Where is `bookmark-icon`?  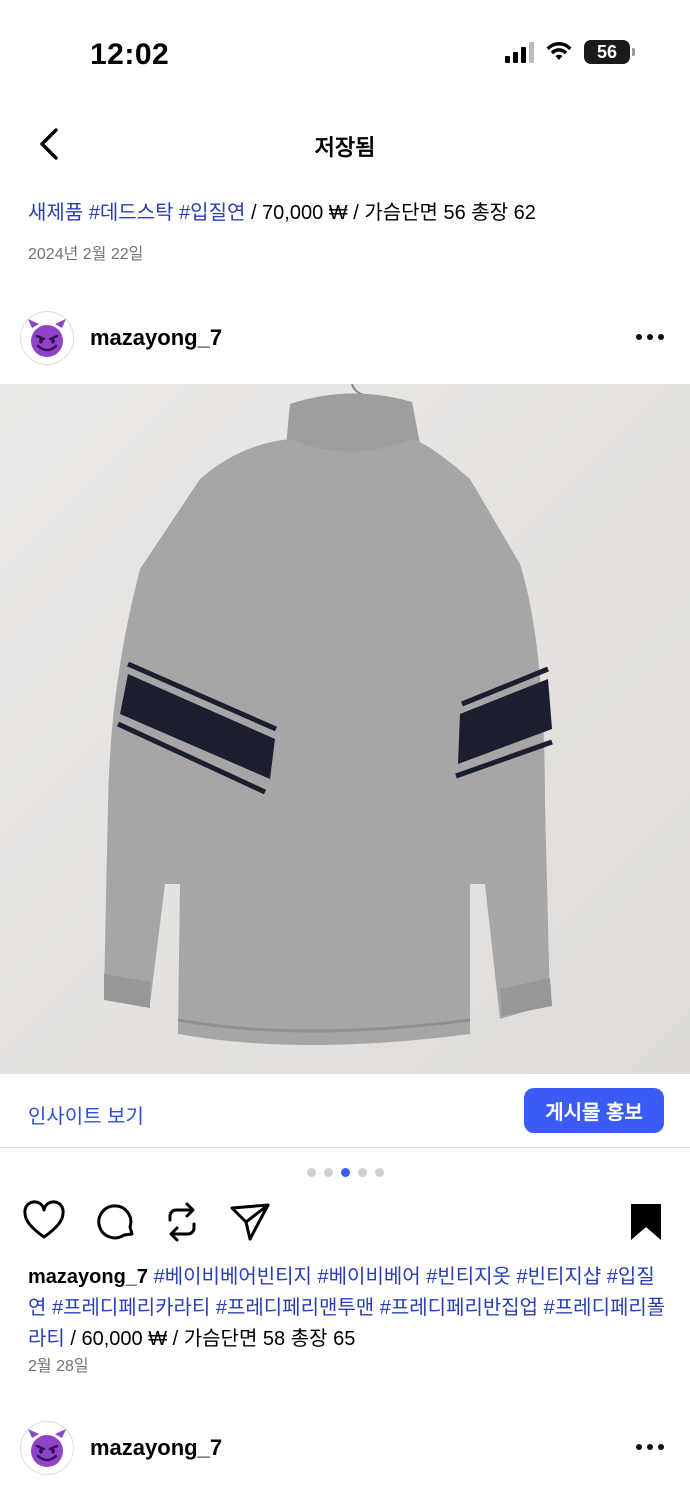
bookmark-icon is located at coordinates (646, 1222).